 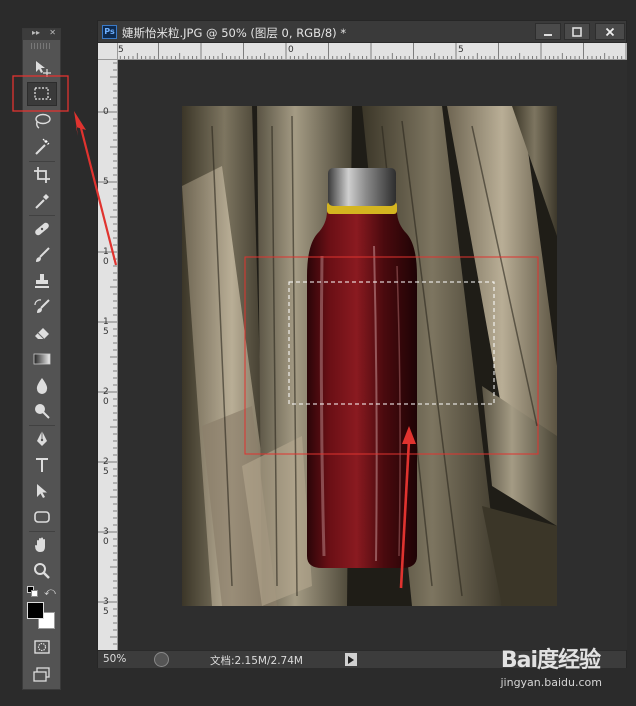 I want to click on collapse-arrows-icon: ▸▸, so click(x=36, y=32).